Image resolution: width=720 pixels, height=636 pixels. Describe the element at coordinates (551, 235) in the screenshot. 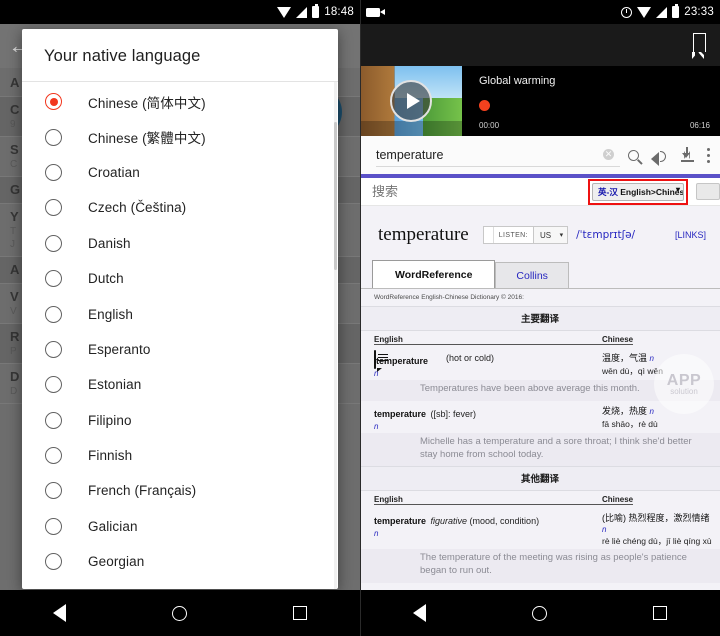

I see `accent-select: US` at that location.